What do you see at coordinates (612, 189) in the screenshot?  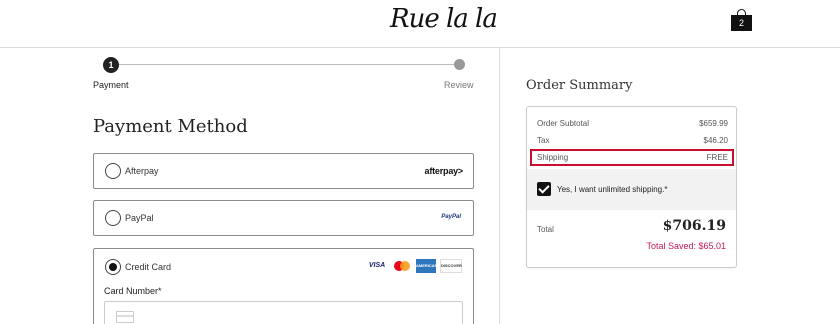 I see `unlimited-shipping-text: Yes, I want unlimited shipping.*` at bounding box center [612, 189].